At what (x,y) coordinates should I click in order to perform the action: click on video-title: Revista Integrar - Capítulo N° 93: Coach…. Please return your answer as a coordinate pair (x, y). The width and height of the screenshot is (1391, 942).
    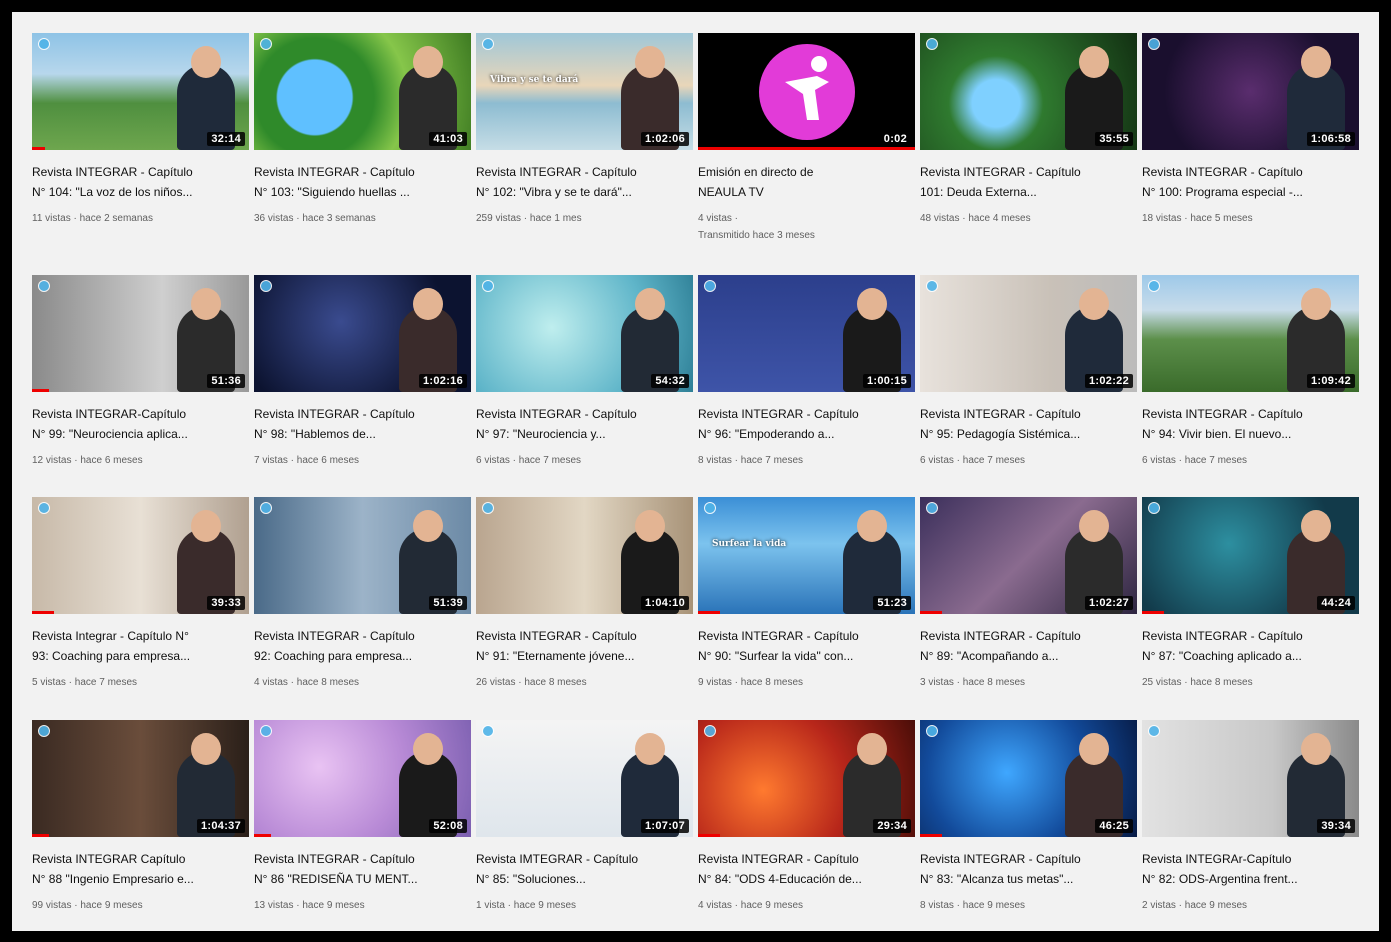
    Looking at the image, I should click on (140, 646).